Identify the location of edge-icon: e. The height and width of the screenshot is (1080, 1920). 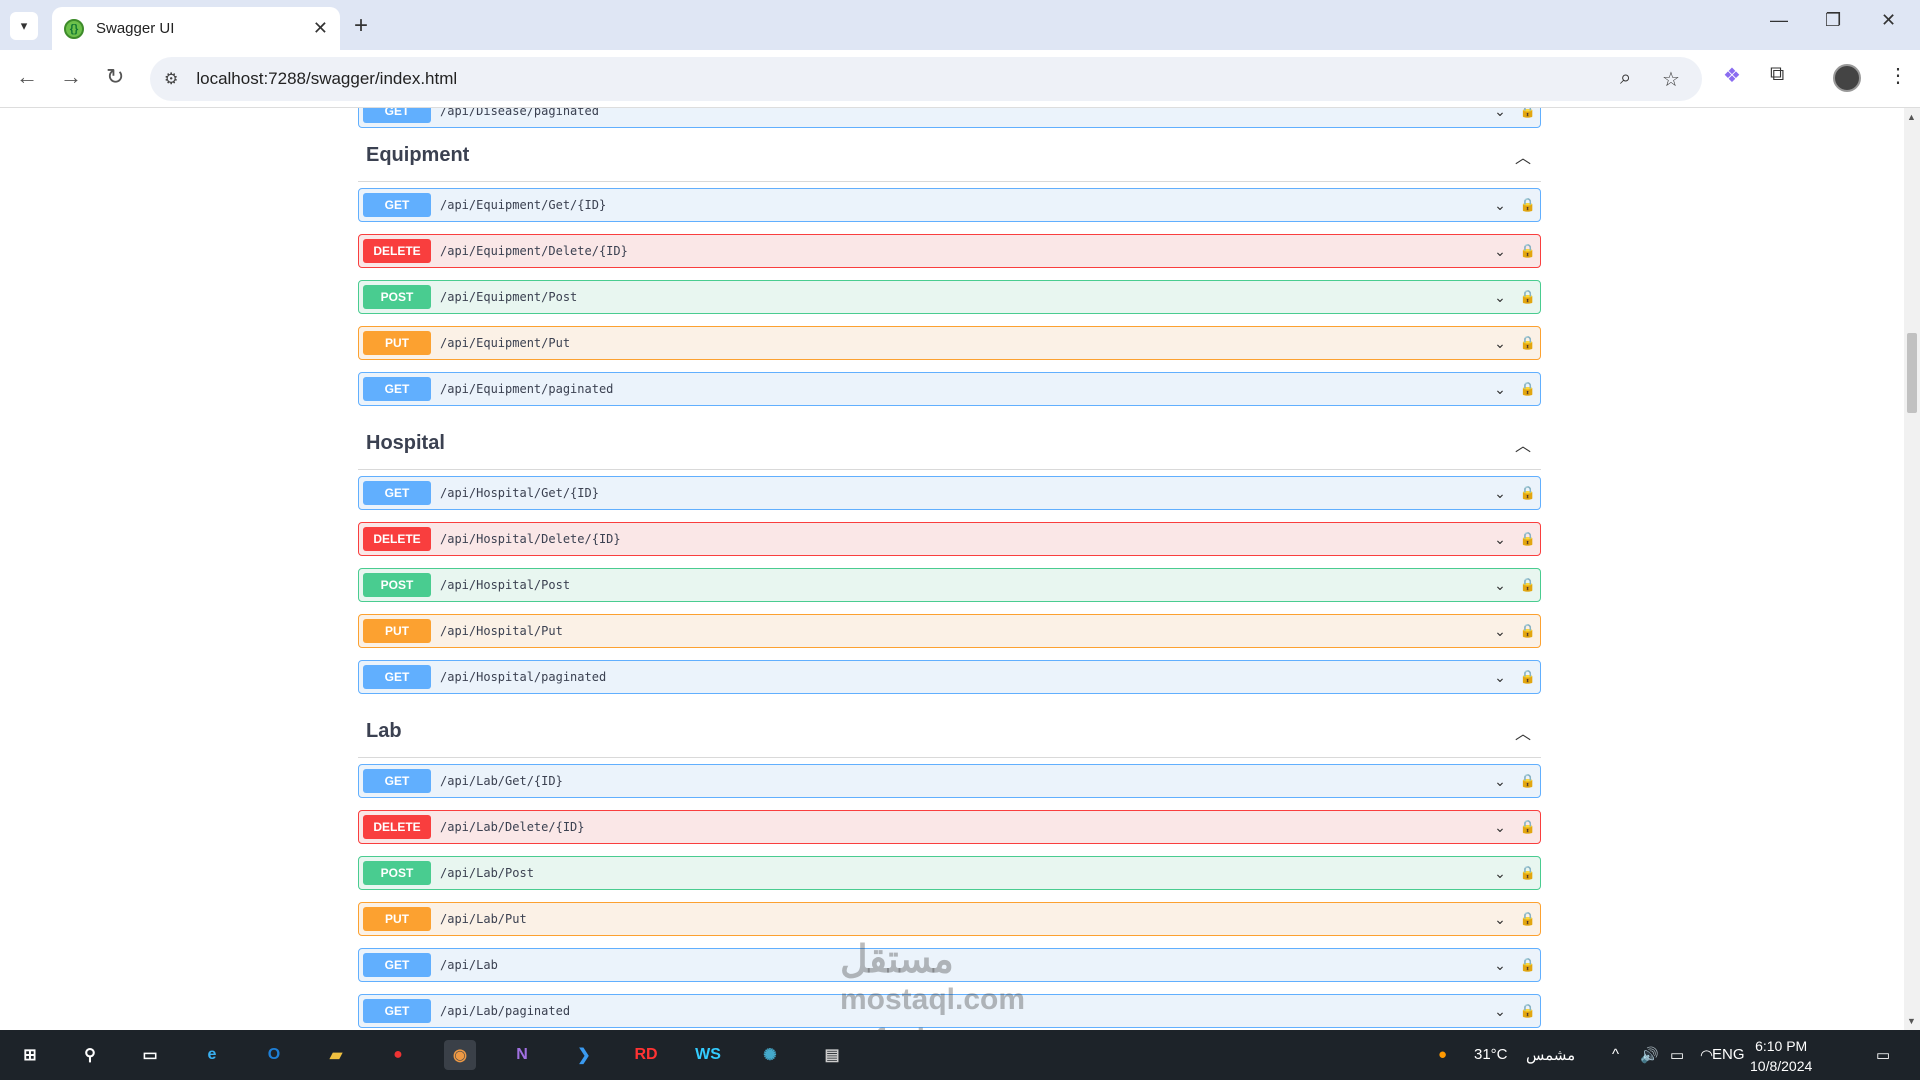
(212, 1055).